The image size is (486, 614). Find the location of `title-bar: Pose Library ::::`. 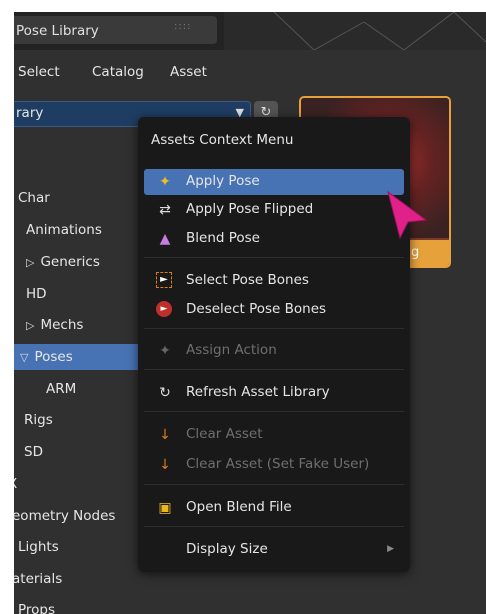

title-bar: Pose Library :::: is located at coordinates (250, 31).